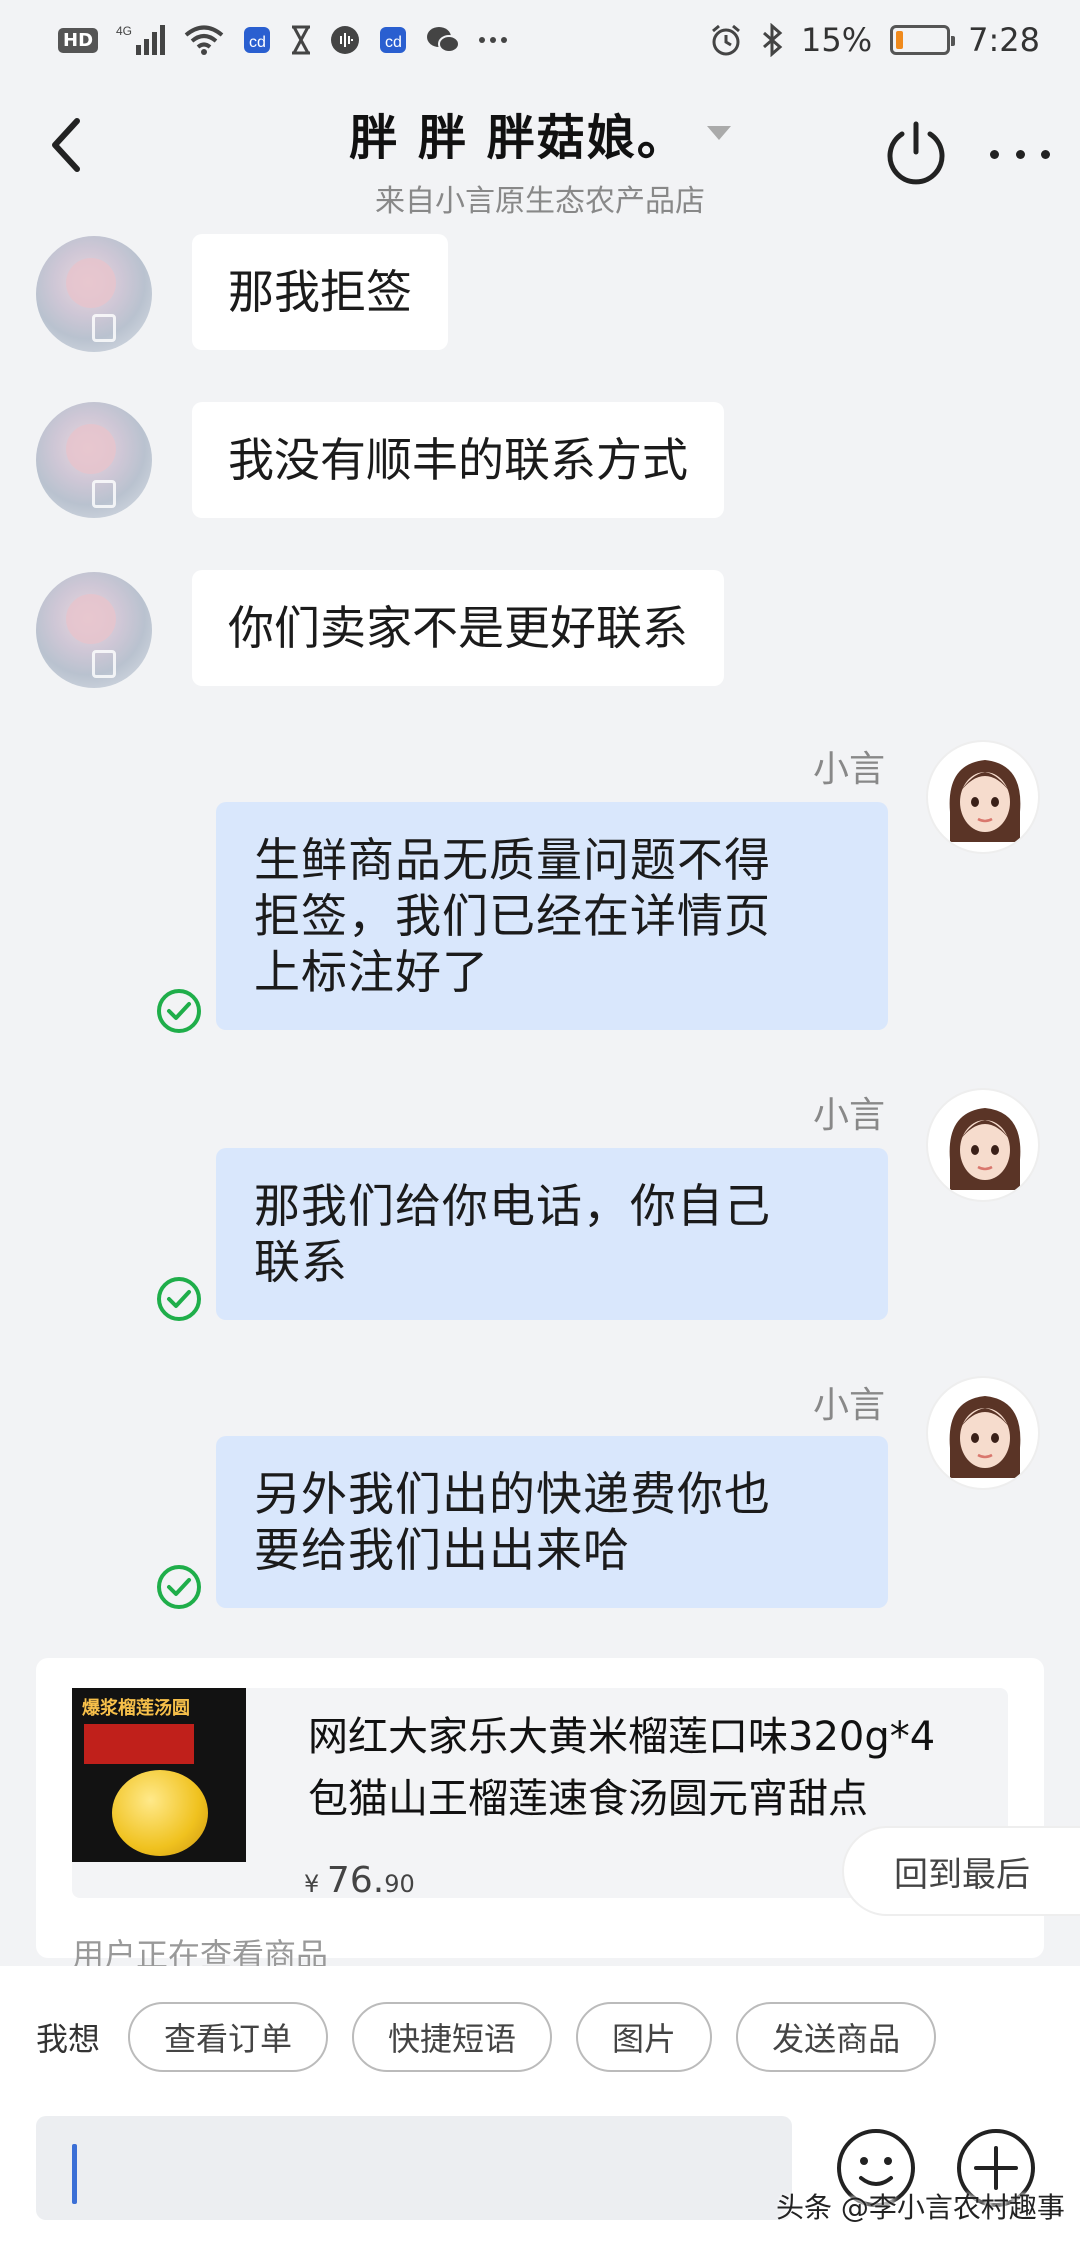 Image resolution: width=1080 pixels, height=2244 pixels. What do you see at coordinates (874, 40) in the screenshot?
I see `status-right: 15% 7:28` at bounding box center [874, 40].